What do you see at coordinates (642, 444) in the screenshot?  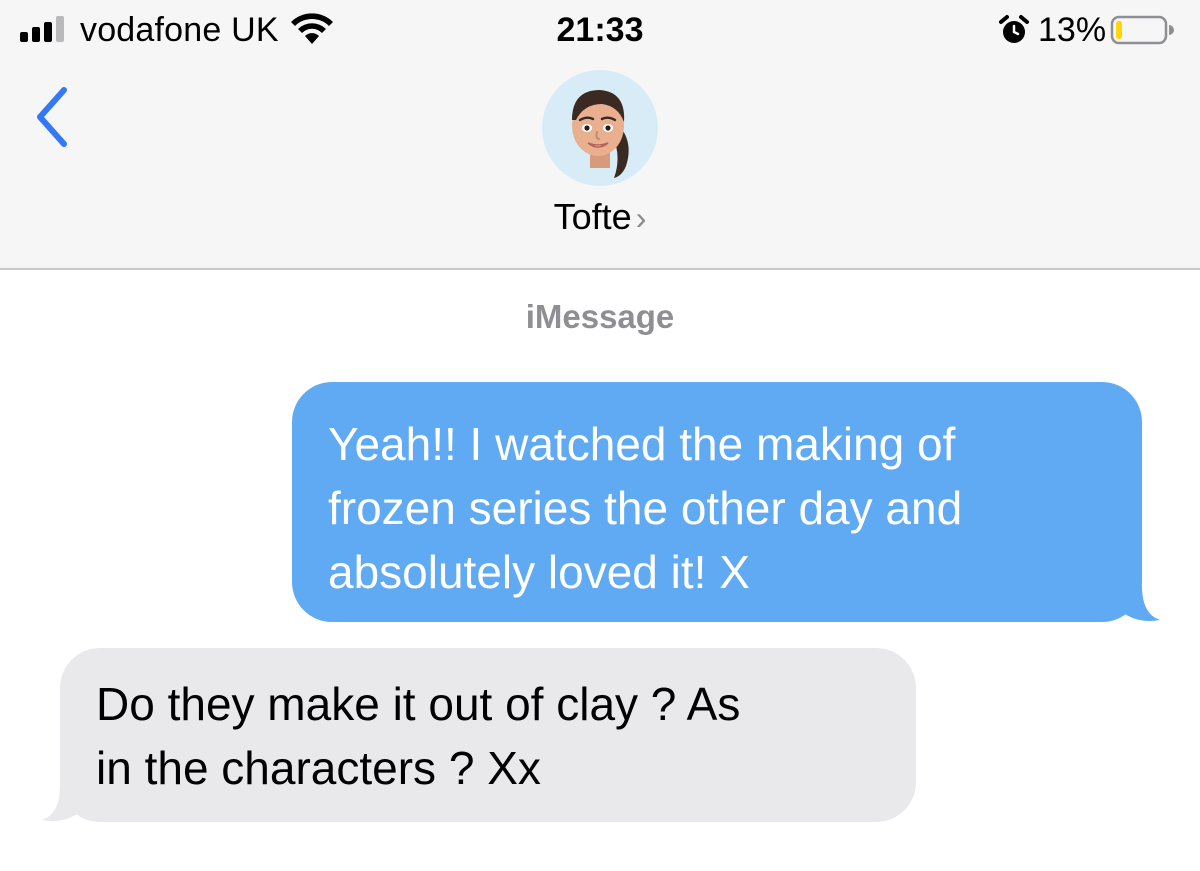 I see `message-line: Yeah!! I watched the making of` at bounding box center [642, 444].